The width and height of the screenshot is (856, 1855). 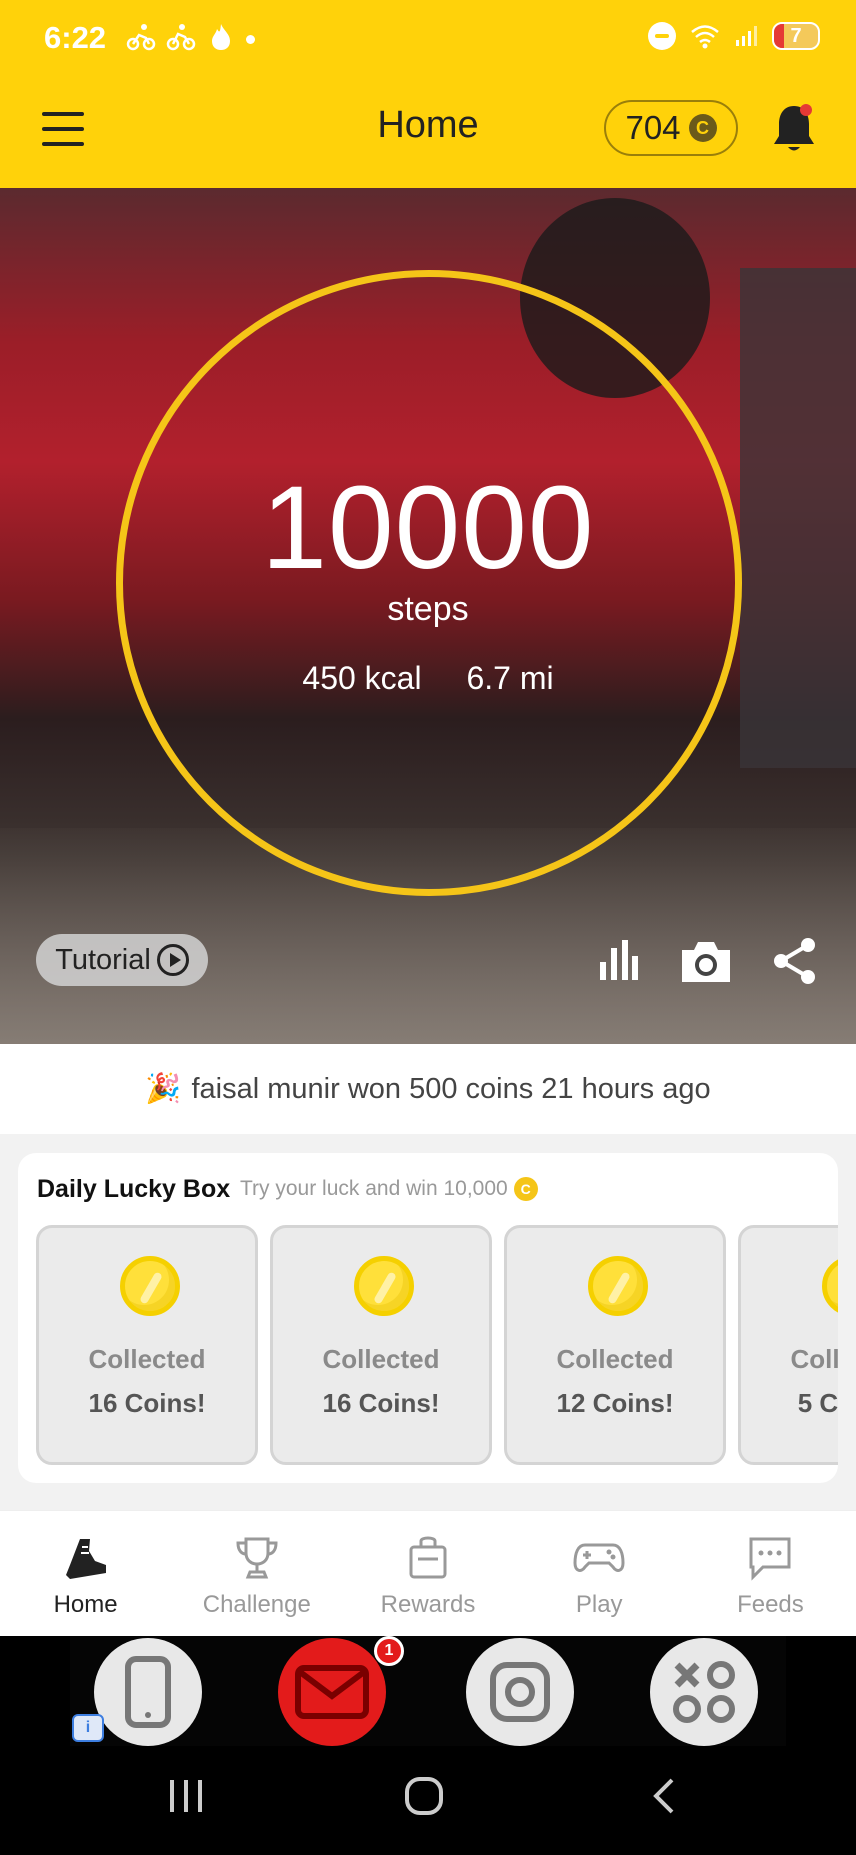 I want to click on nav-label: Challenge, so click(x=256, y=1604).